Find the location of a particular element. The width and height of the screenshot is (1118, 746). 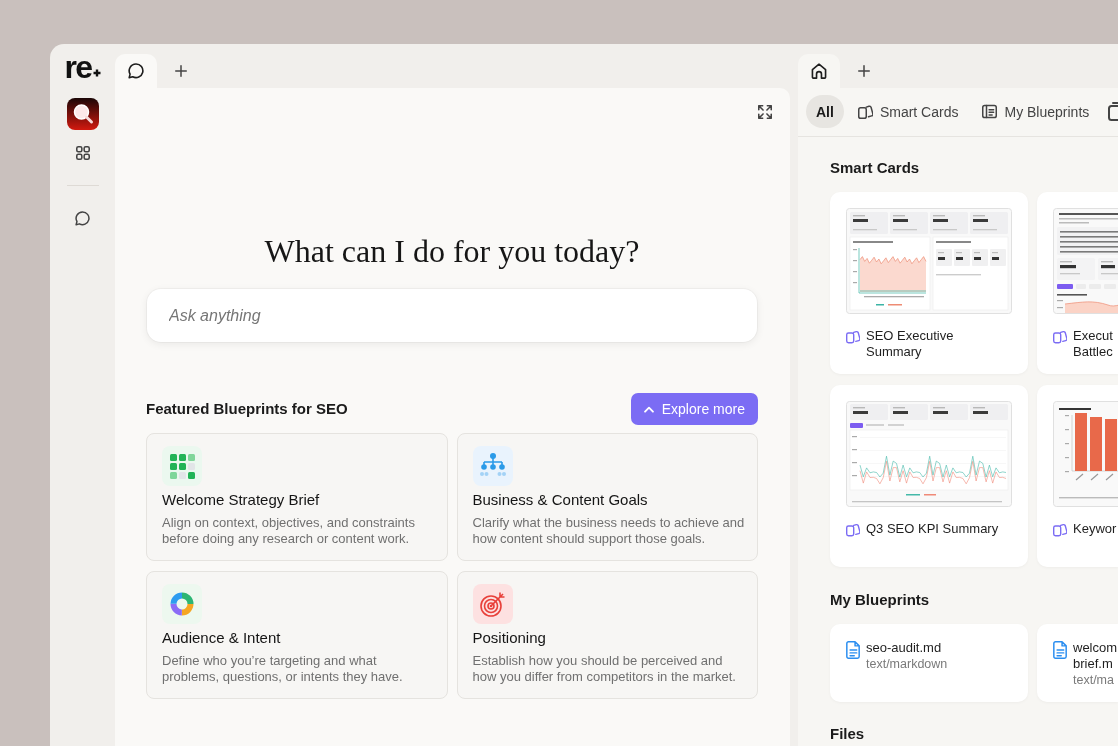

ask-input-field: Ask anything is located at coordinates (452, 315).